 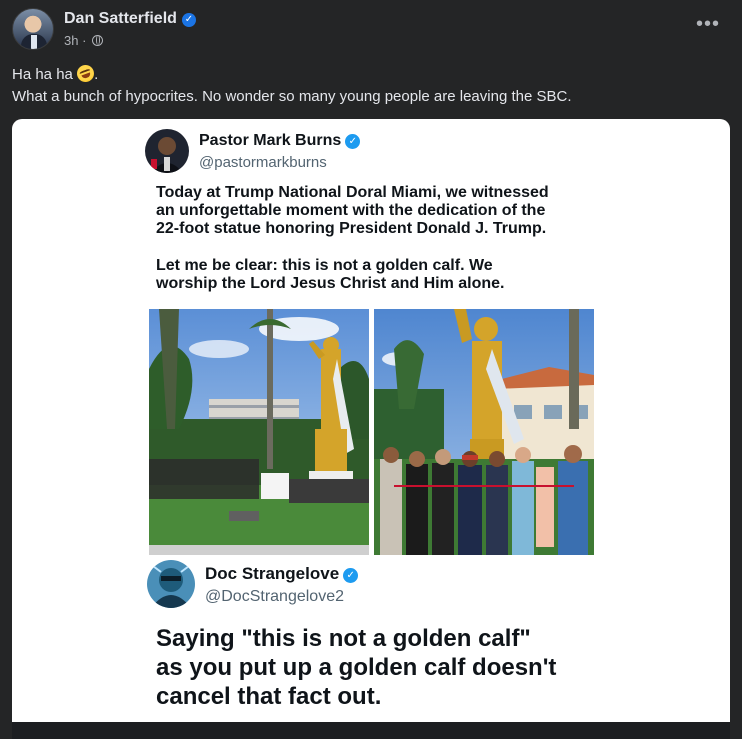 What do you see at coordinates (98, 40) in the screenshot?
I see `globe-icon` at bounding box center [98, 40].